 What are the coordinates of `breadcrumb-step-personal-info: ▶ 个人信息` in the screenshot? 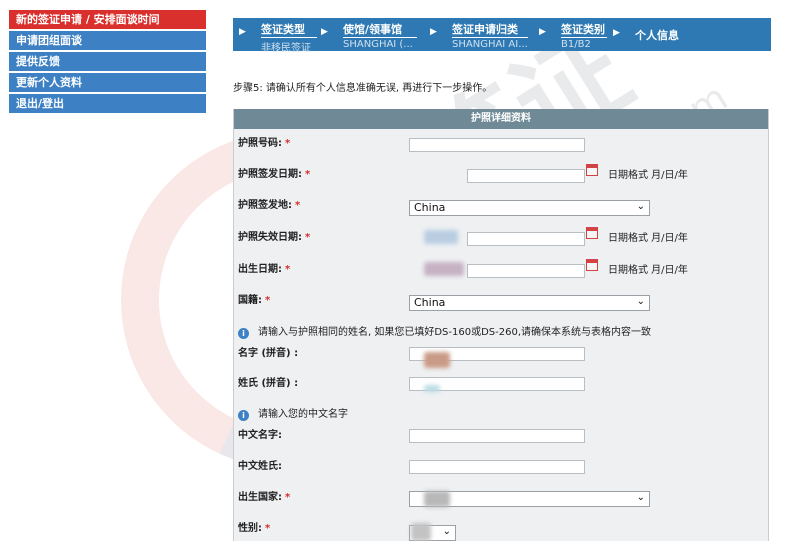 It's located at (663, 34).